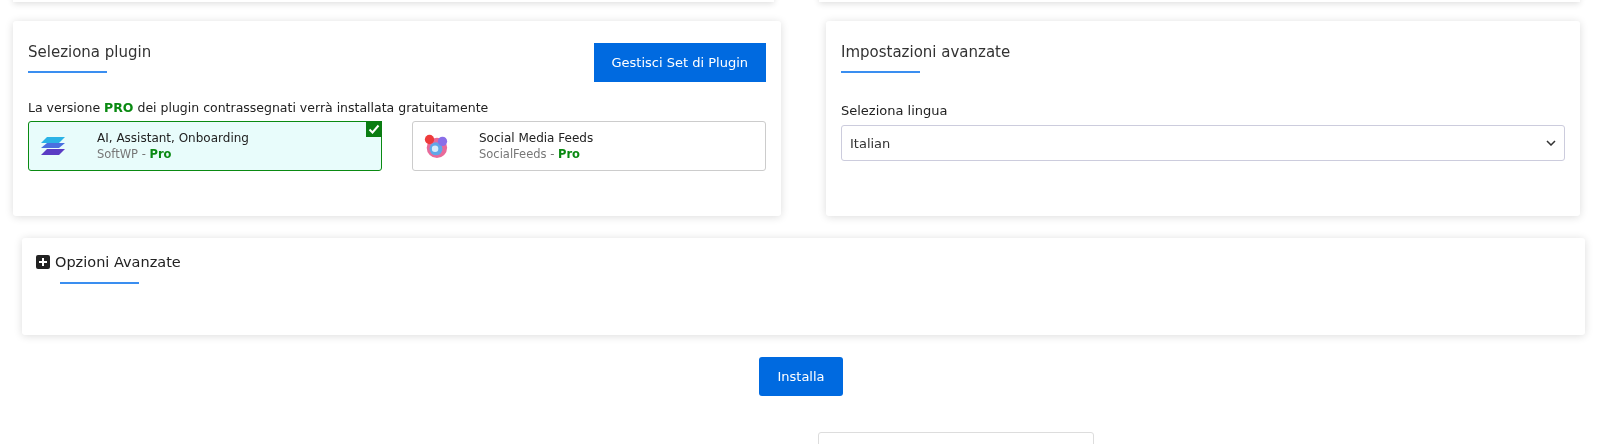  I want to click on chevron-down-icon, so click(1551, 143).